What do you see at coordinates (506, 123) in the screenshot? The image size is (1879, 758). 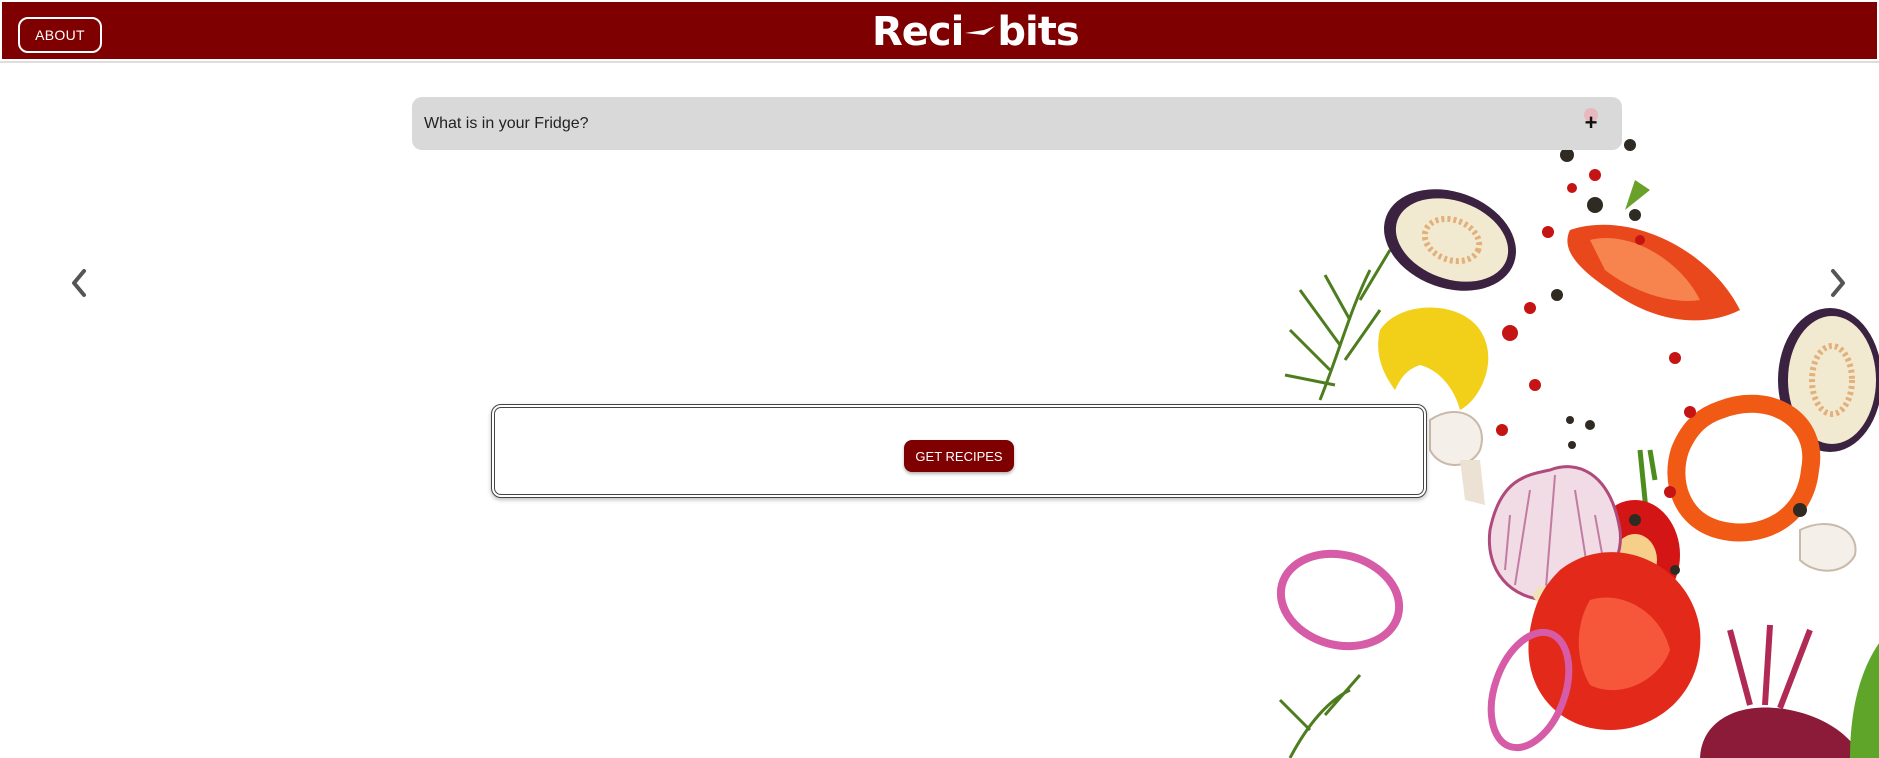 I see `fridge-label: What is in your Fridge?` at bounding box center [506, 123].